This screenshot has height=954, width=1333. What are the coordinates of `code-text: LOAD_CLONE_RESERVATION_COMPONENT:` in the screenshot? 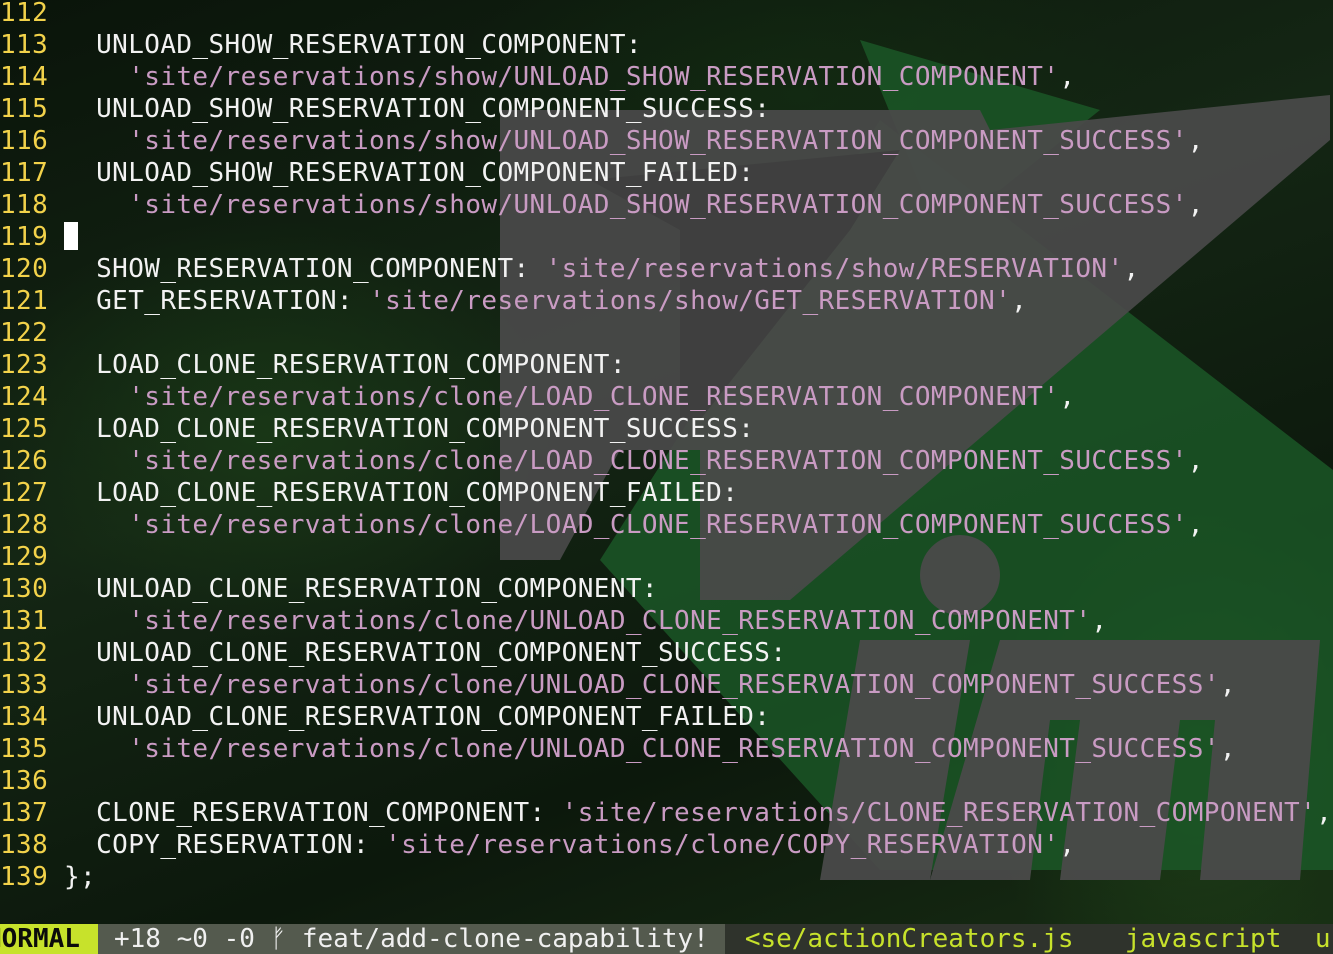 It's located at (345, 365).